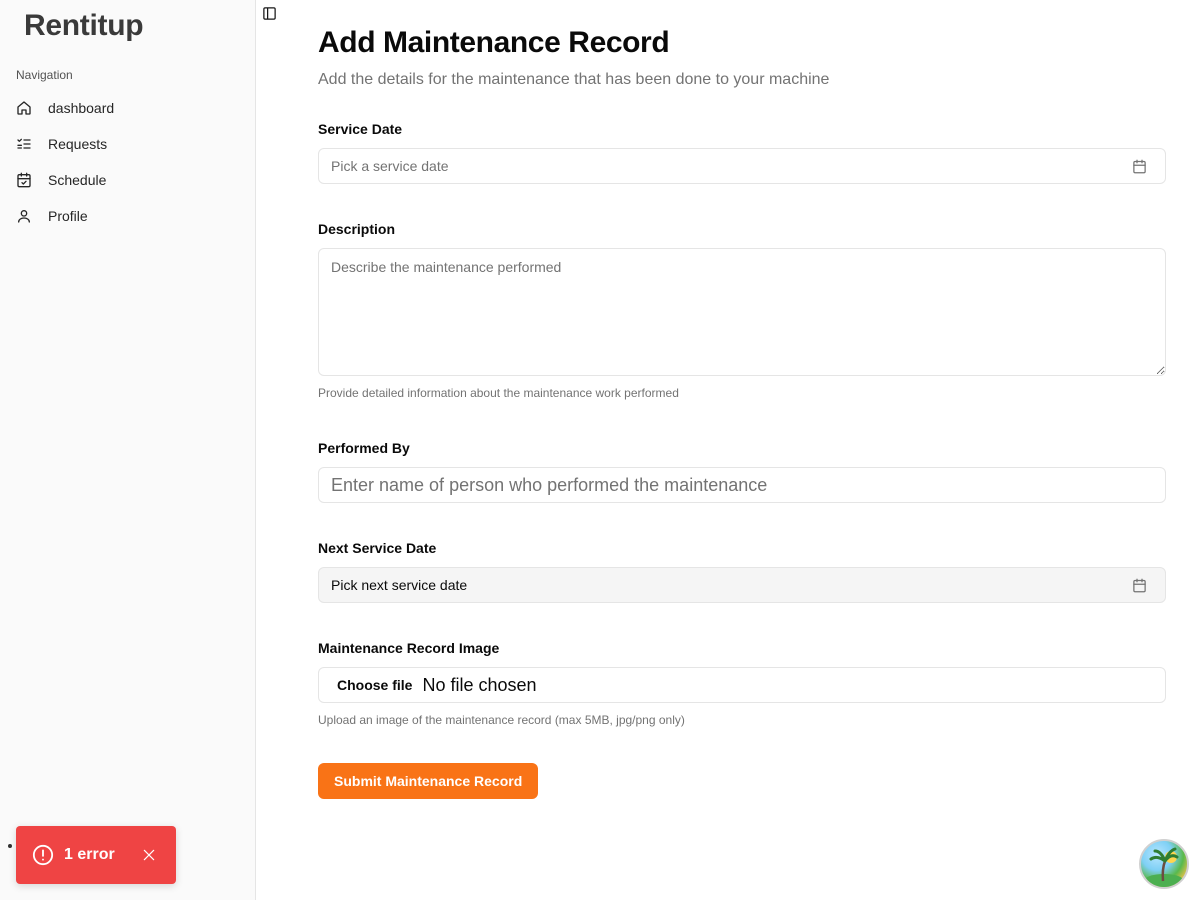  Describe the element at coordinates (89, 854) in the screenshot. I see `toast-text: 1 error` at that location.